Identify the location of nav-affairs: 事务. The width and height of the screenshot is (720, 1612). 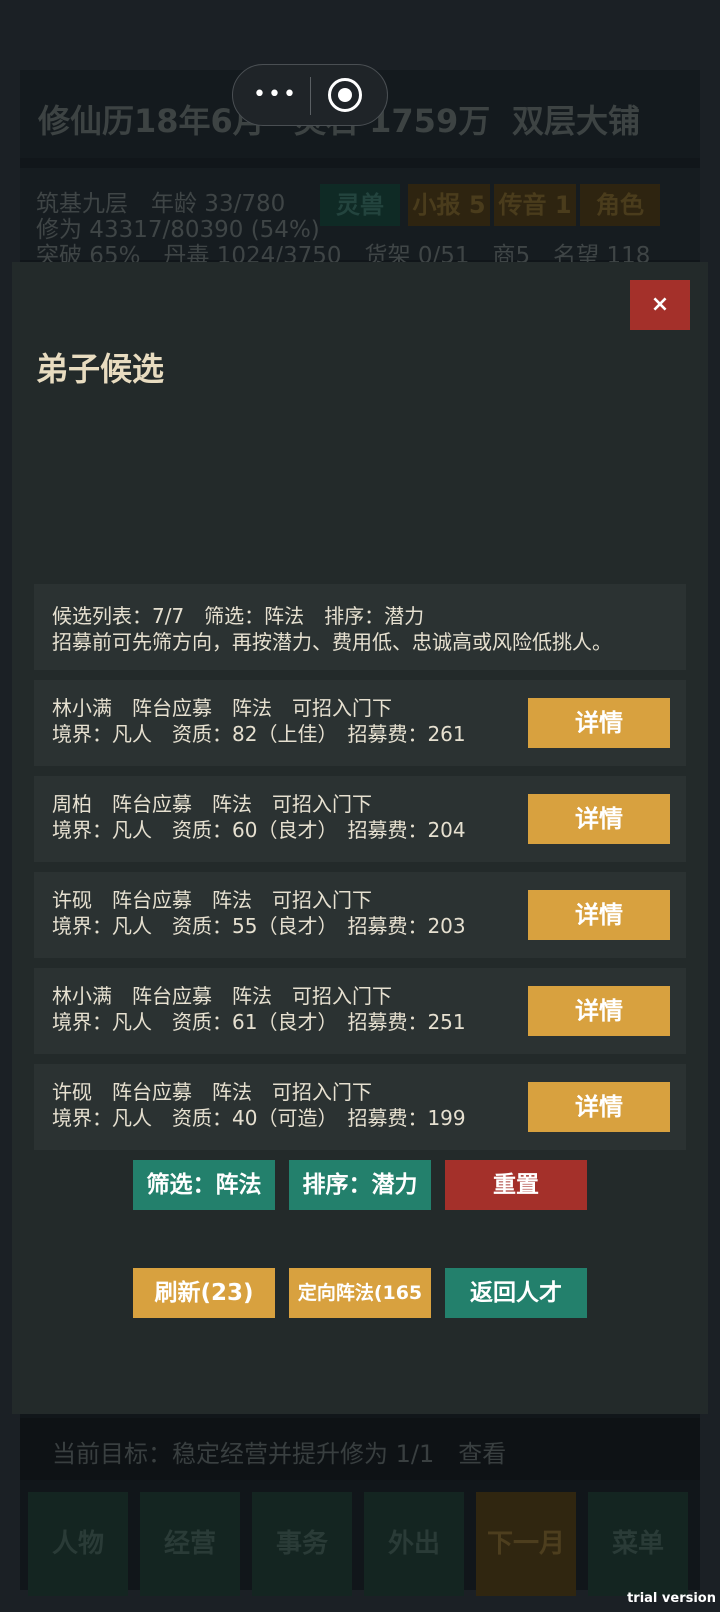
(302, 1544).